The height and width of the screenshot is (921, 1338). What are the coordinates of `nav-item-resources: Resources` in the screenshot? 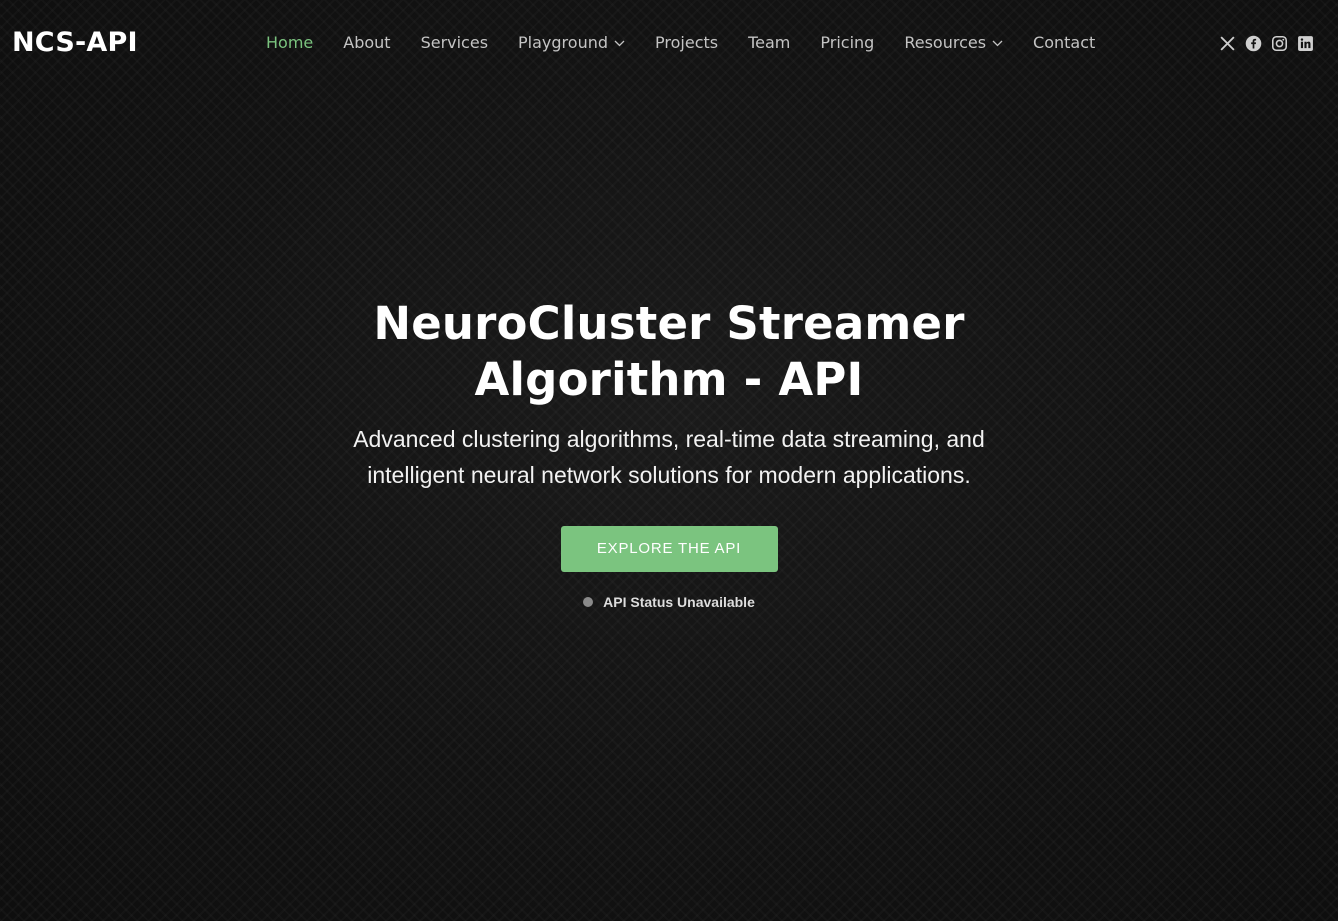 It's located at (953, 43).